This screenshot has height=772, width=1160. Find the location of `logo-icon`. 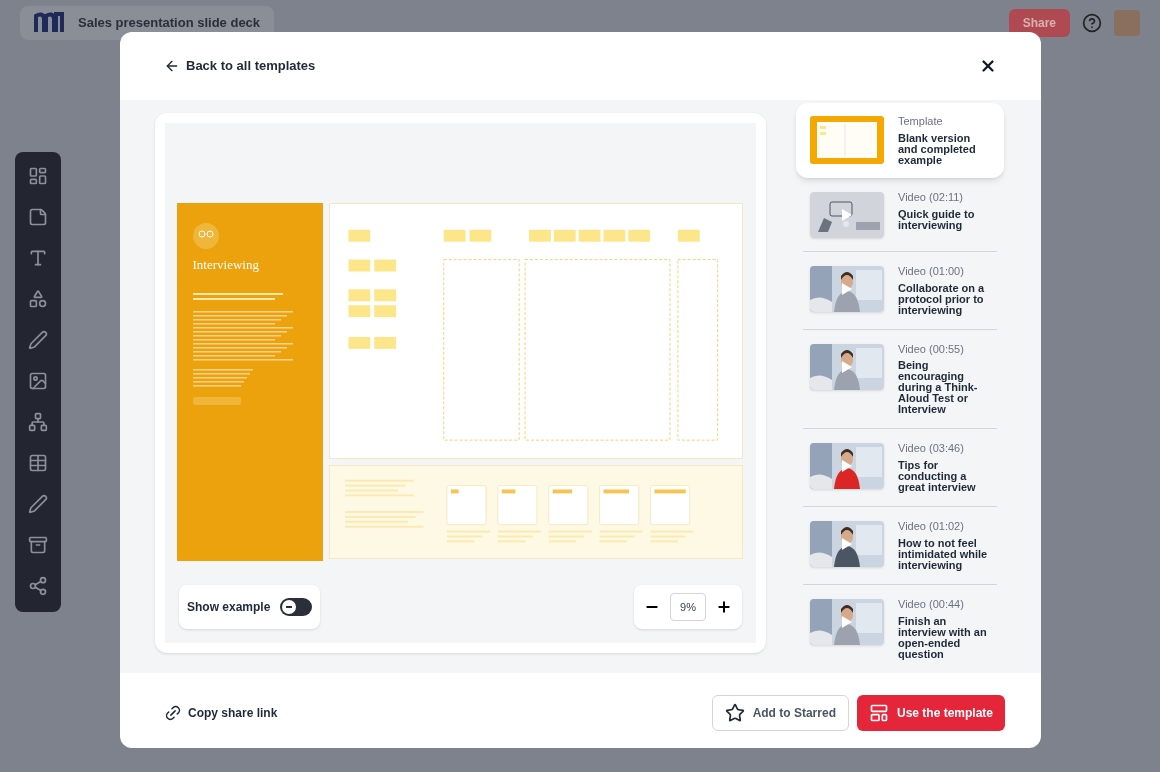

logo-icon is located at coordinates (49, 23).